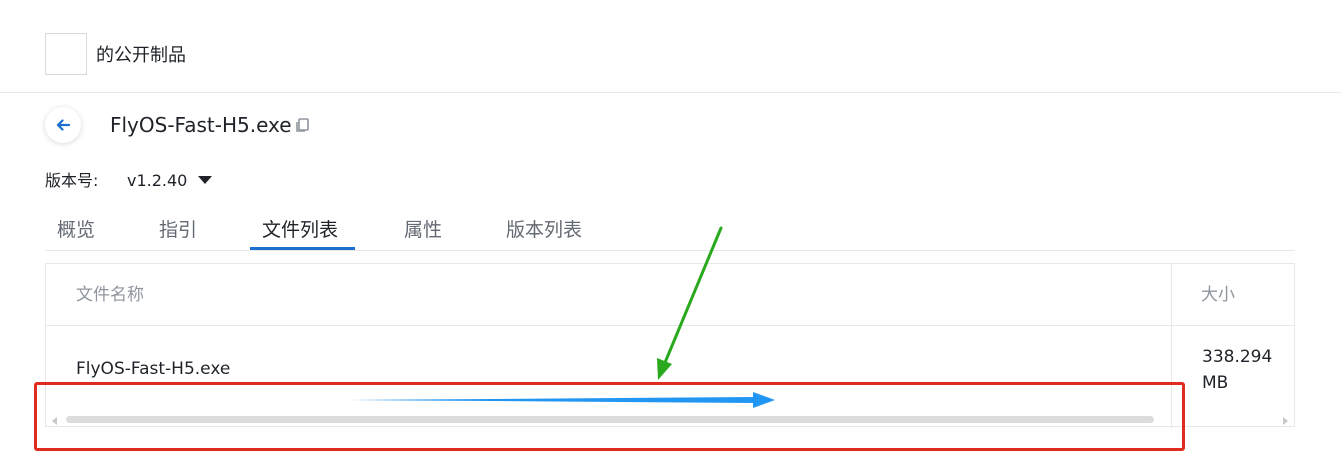  What do you see at coordinates (670, 295) in the screenshot?
I see `table-header-row: 文件名称 大小` at bounding box center [670, 295].